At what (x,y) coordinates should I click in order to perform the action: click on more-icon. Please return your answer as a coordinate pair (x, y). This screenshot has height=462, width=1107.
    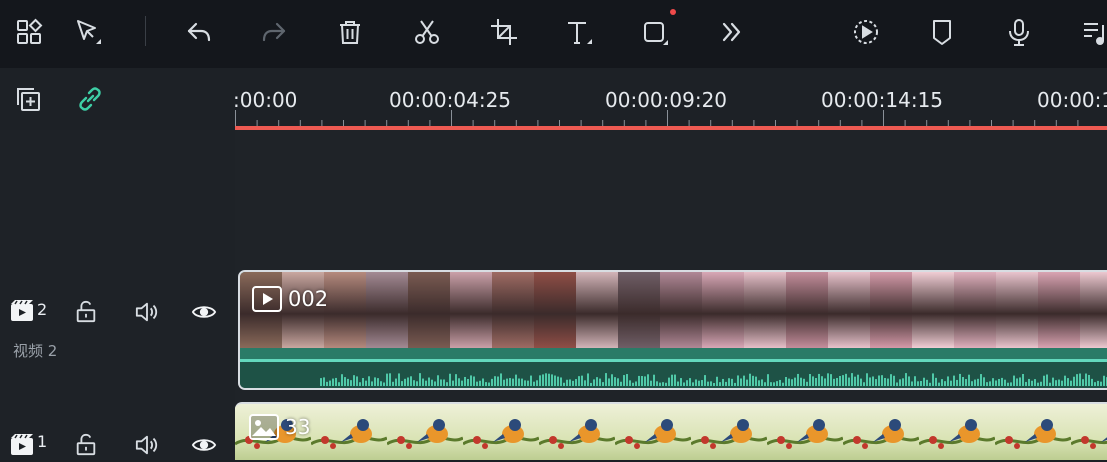
    Looking at the image, I should click on (732, 32).